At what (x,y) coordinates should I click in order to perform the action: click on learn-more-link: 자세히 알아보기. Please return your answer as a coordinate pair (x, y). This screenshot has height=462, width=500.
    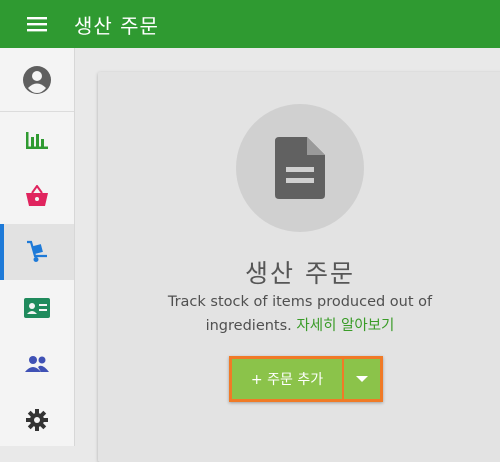
    Looking at the image, I should click on (345, 326).